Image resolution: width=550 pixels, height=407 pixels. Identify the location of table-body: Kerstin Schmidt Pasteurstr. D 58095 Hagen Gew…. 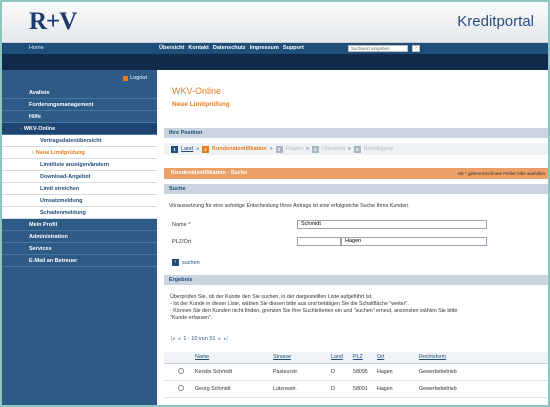
(356, 380).